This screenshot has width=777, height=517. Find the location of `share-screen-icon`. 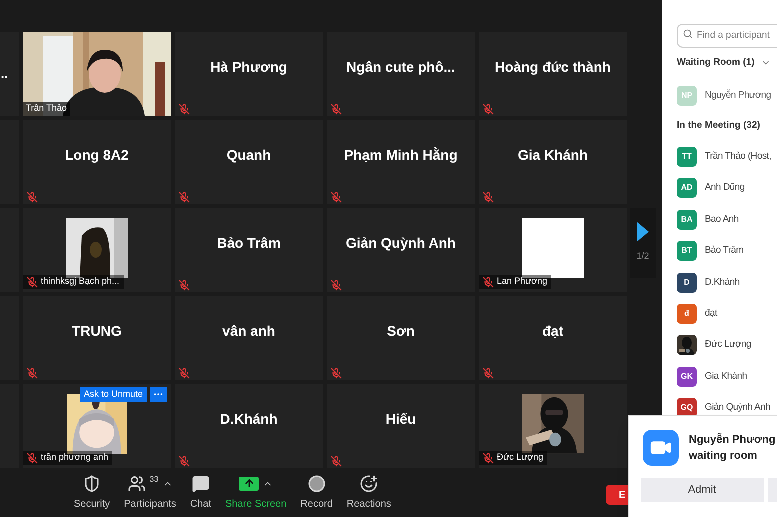

share-screen-icon is located at coordinates (249, 483).